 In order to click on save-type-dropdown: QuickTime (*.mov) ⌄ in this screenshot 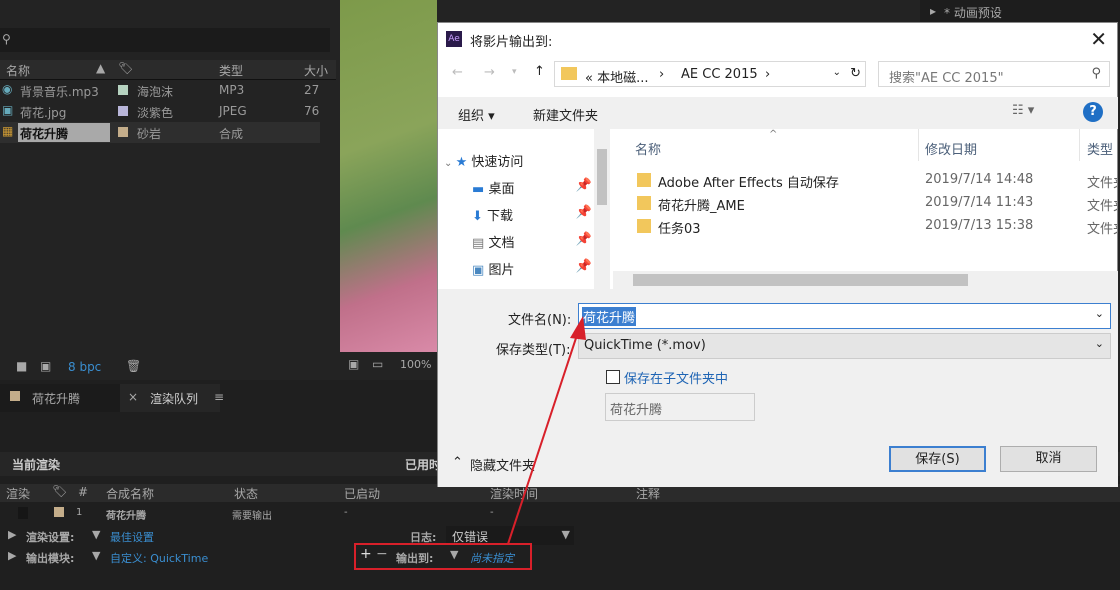, I will do `click(844, 346)`.